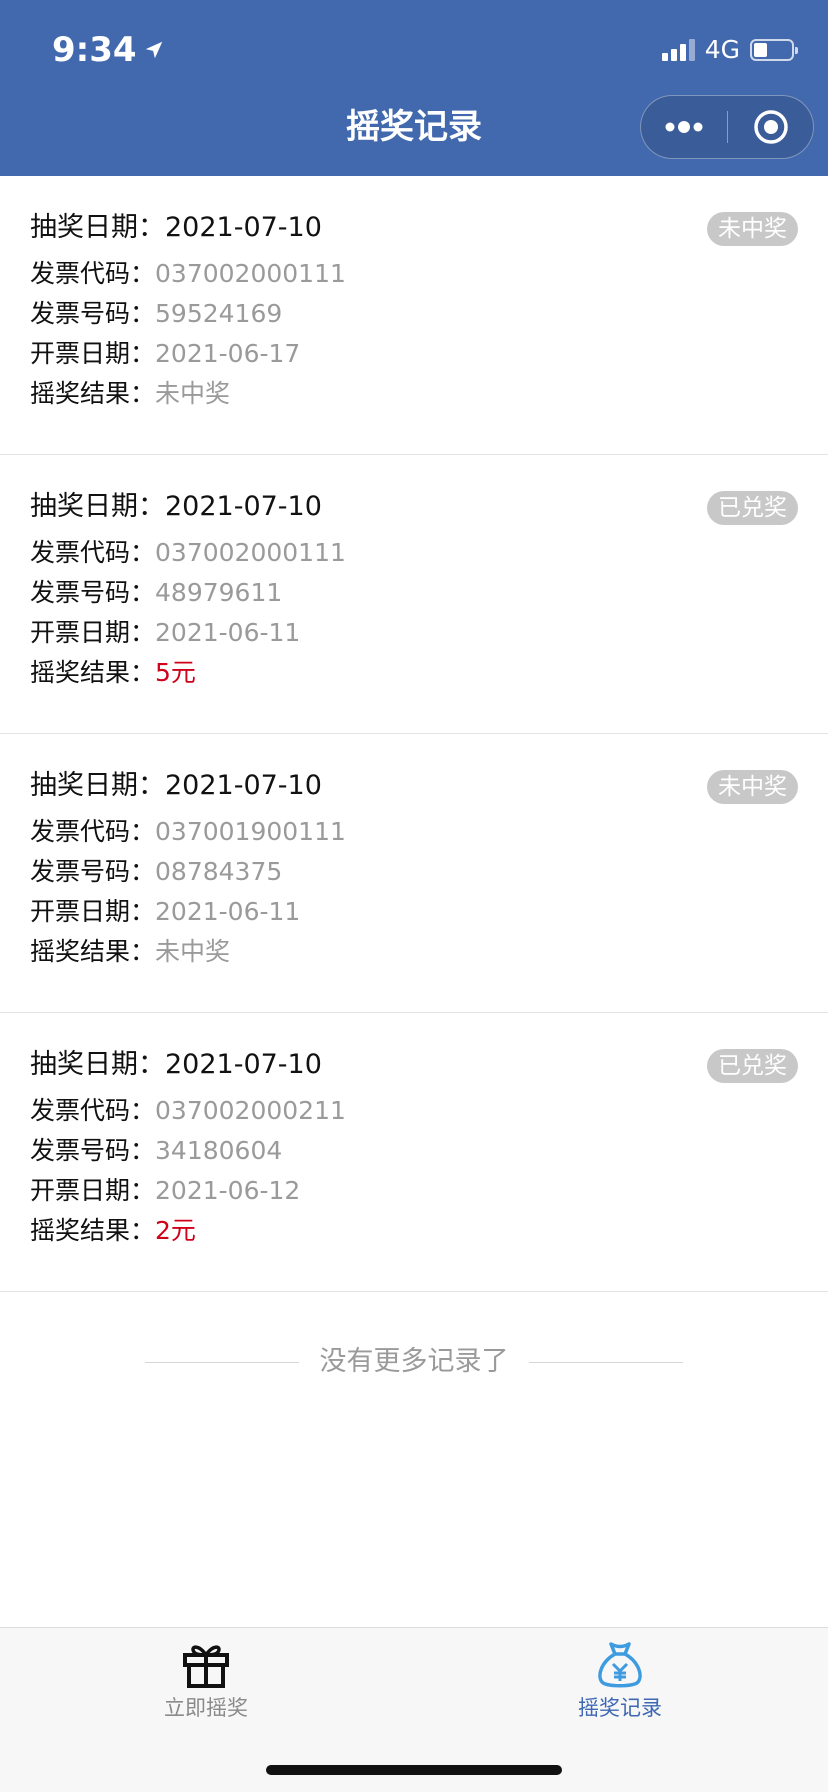 The image size is (828, 1792). I want to click on more-button, so click(684, 127).